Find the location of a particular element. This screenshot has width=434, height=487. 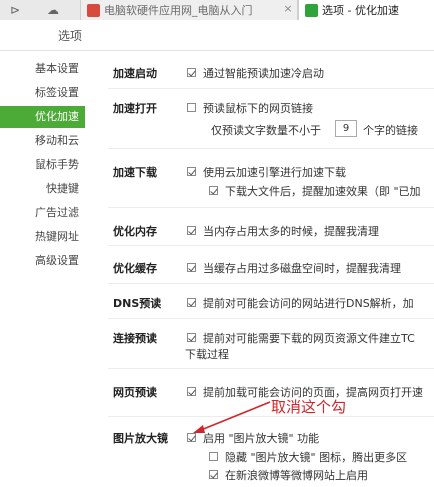

prefetch-min-chars-suffix: 个字的链接 is located at coordinates (390, 130).